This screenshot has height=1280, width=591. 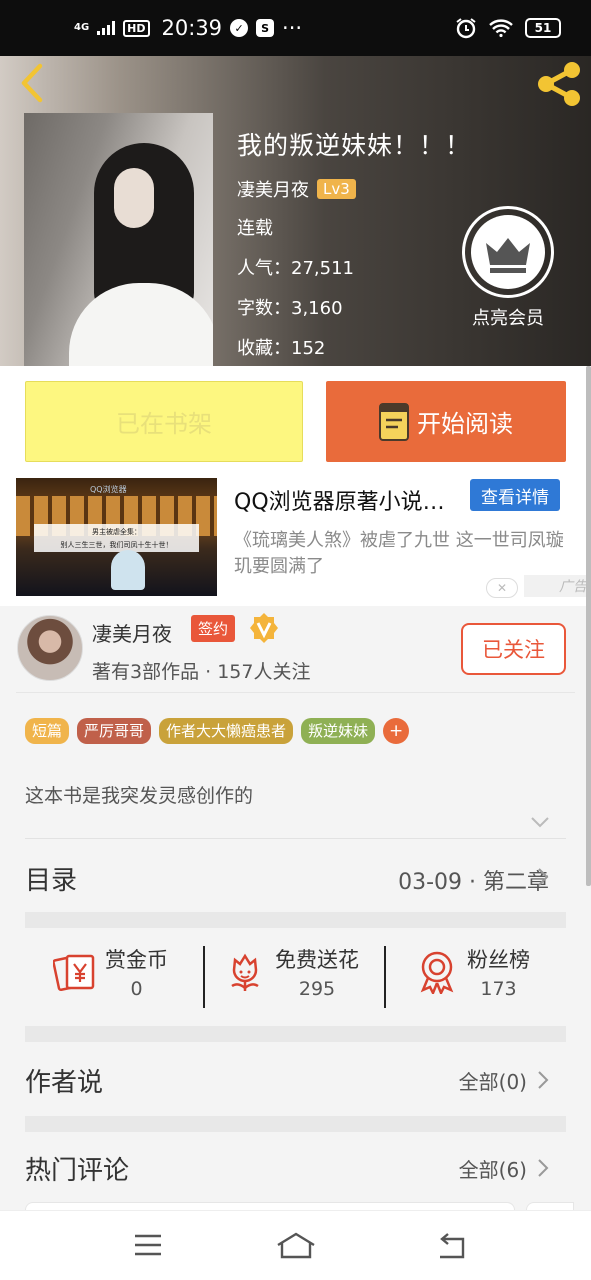 I want to click on author-card: 凄美月夜 签约 著有3部作品 · 157人关注 已关注, so click(x=295, y=650).